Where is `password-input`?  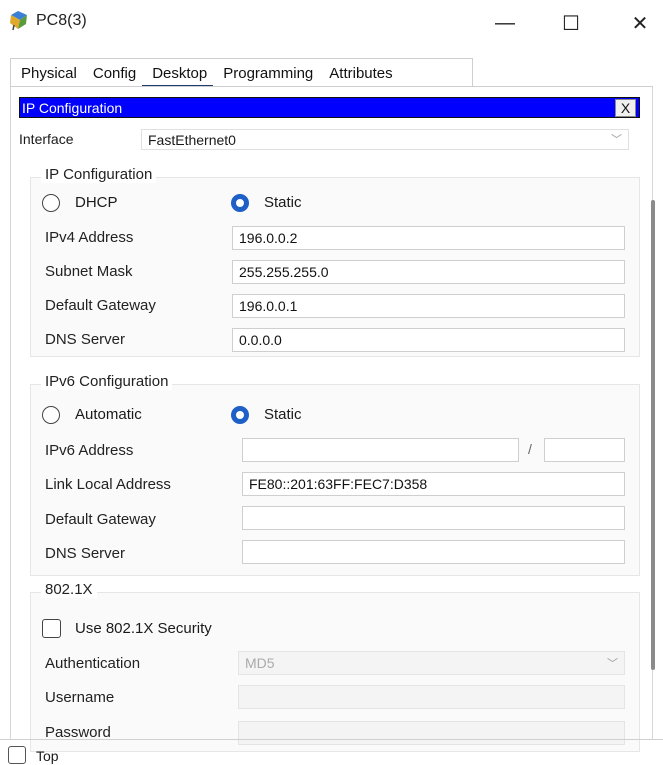 password-input is located at coordinates (431, 733).